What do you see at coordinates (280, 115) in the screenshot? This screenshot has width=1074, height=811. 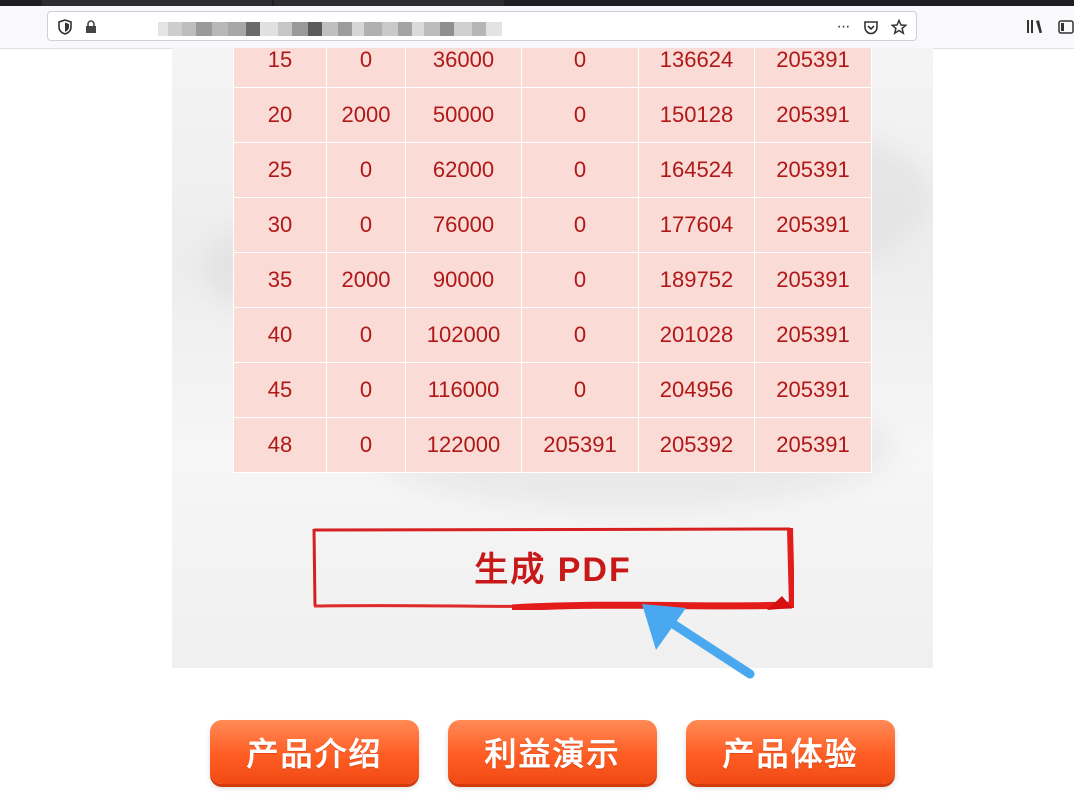 I see `table-cell: 20` at bounding box center [280, 115].